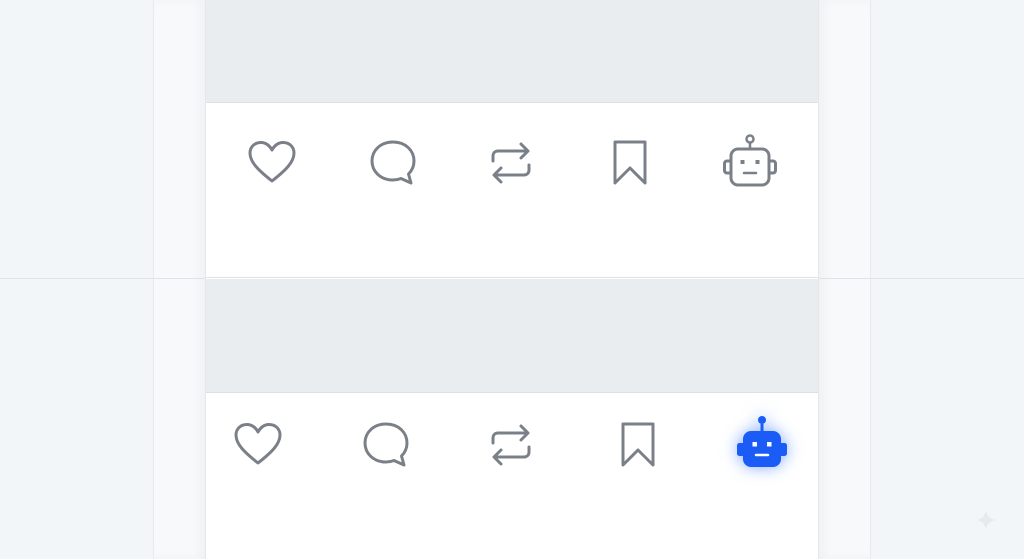  Describe the element at coordinates (844, 279) in the screenshot. I see `right-gutter` at that location.